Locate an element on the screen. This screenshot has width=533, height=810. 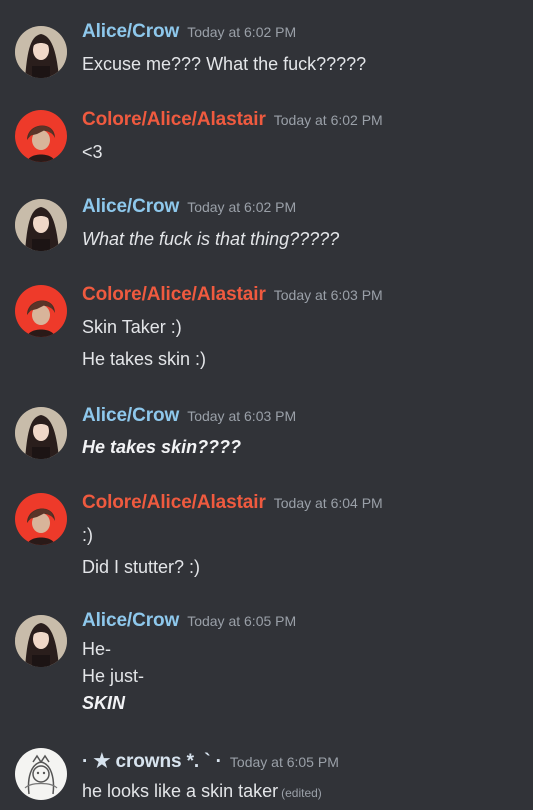
message-header: Colore/Alice/Alastair Today at 6:04 PM is located at coordinates (232, 503).